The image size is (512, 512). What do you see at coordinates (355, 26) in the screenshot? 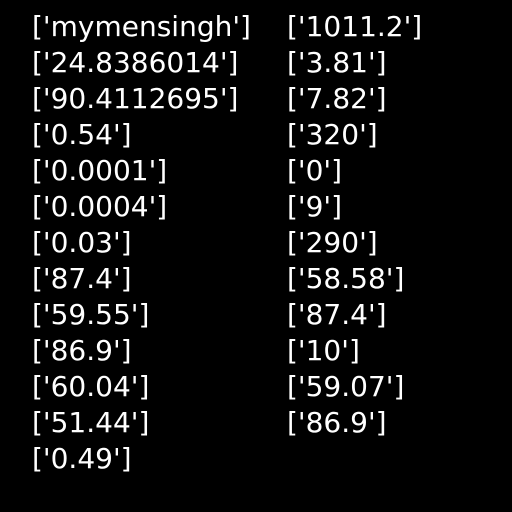
I see `value-cell: ['1011.2']` at bounding box center [355, 26].